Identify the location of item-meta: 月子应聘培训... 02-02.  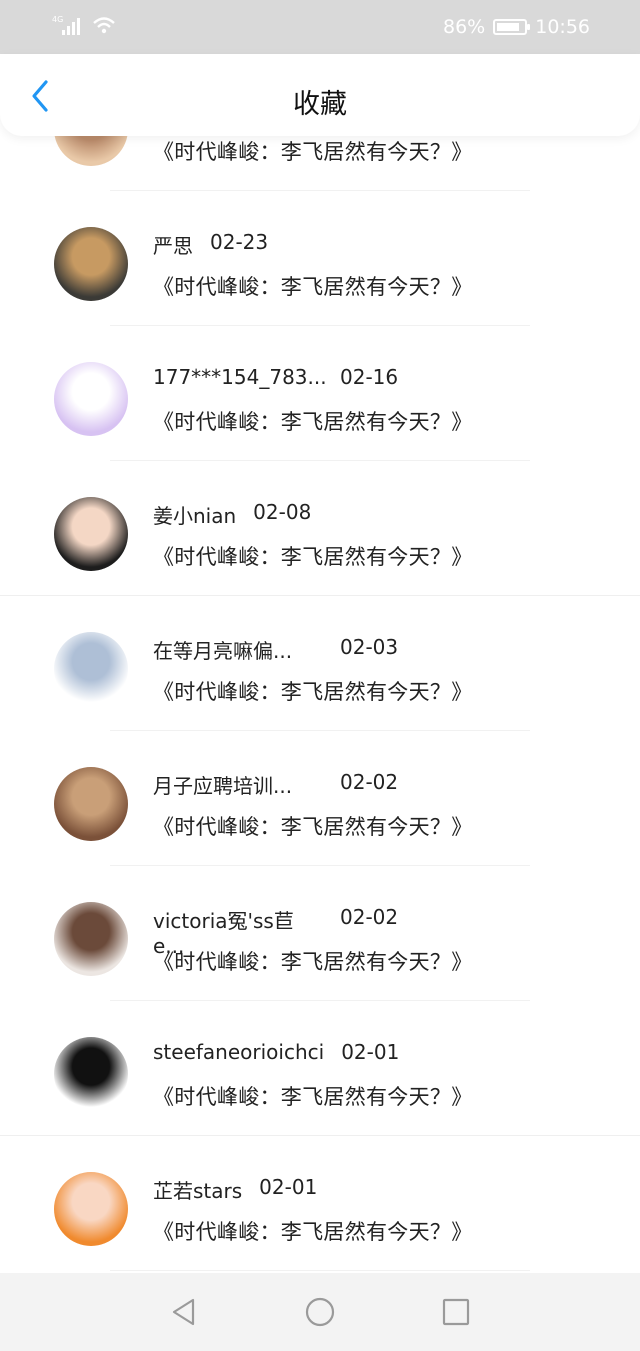
(275, 784).